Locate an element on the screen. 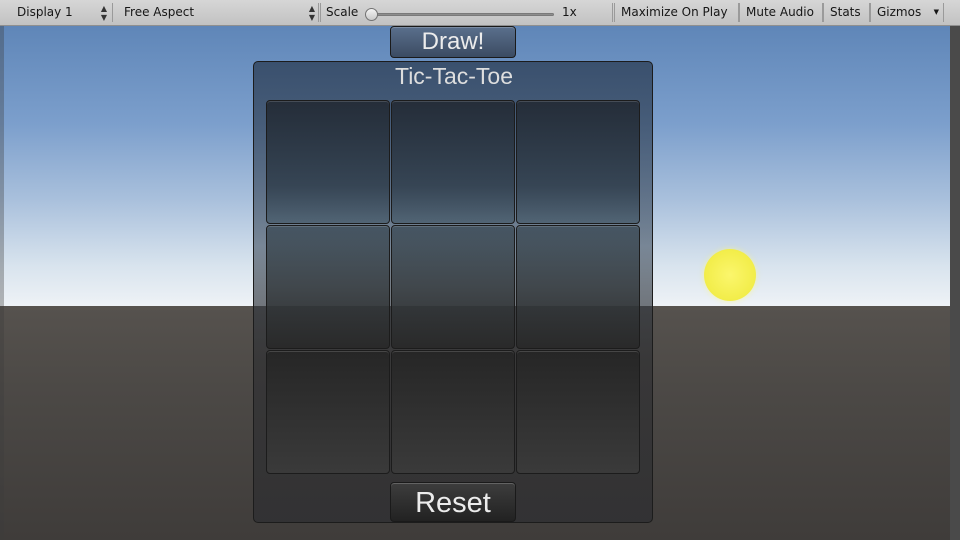  scale-label: Scale is located at coordinates (342, 12).